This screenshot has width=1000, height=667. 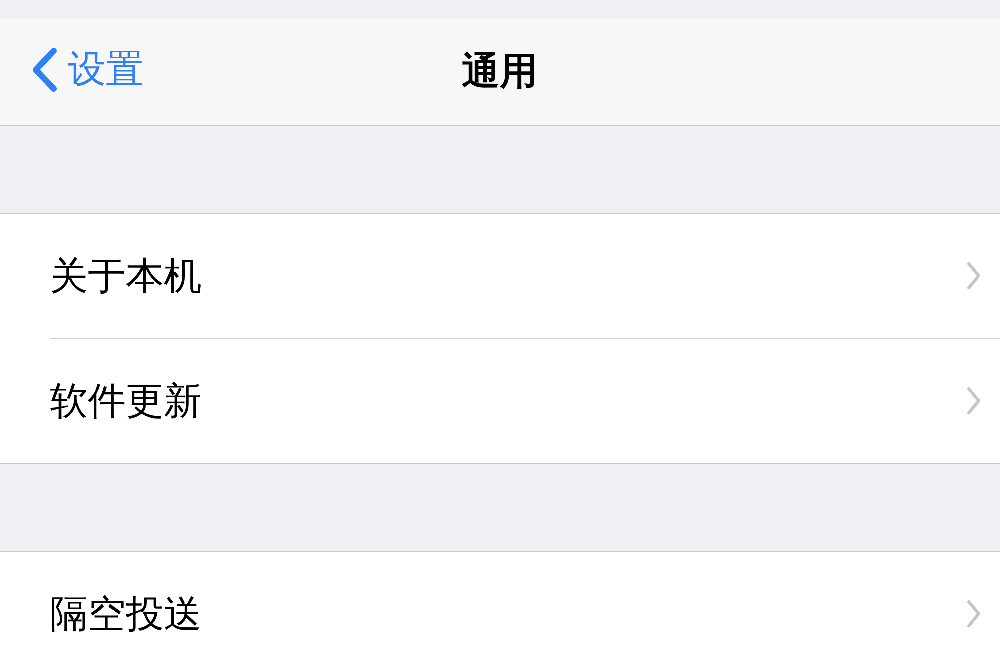 I want to click on back-button: 设置, so click(x=88, y=69).